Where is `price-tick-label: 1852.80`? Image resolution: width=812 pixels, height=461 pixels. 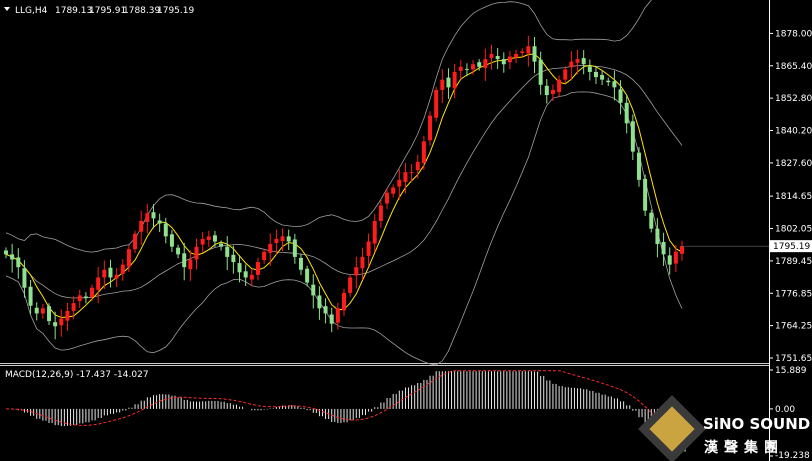 price-tick-label: 1852.80 is located at coordinates (793, 99).